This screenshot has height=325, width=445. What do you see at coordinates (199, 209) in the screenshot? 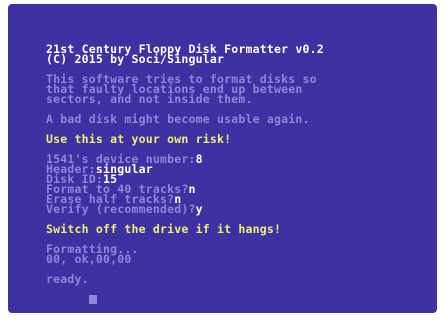
I see `verify-value: y` at bounding box center [199, 209].